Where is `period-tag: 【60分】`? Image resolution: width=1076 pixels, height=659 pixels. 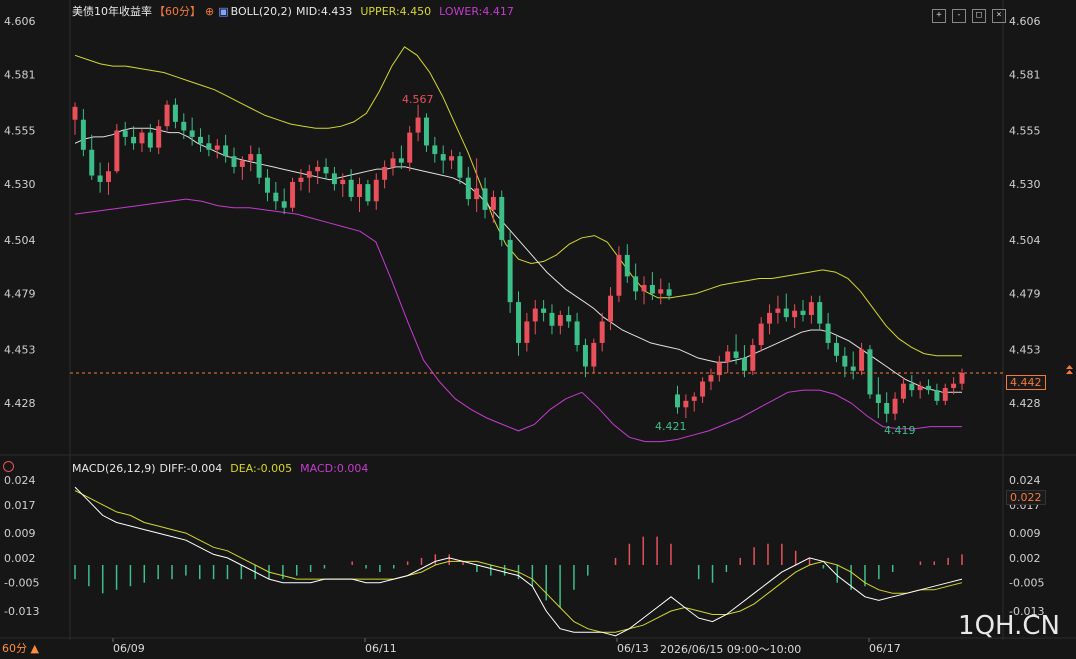
period-tag: 【60分】 is located at coordinates (177, 11).